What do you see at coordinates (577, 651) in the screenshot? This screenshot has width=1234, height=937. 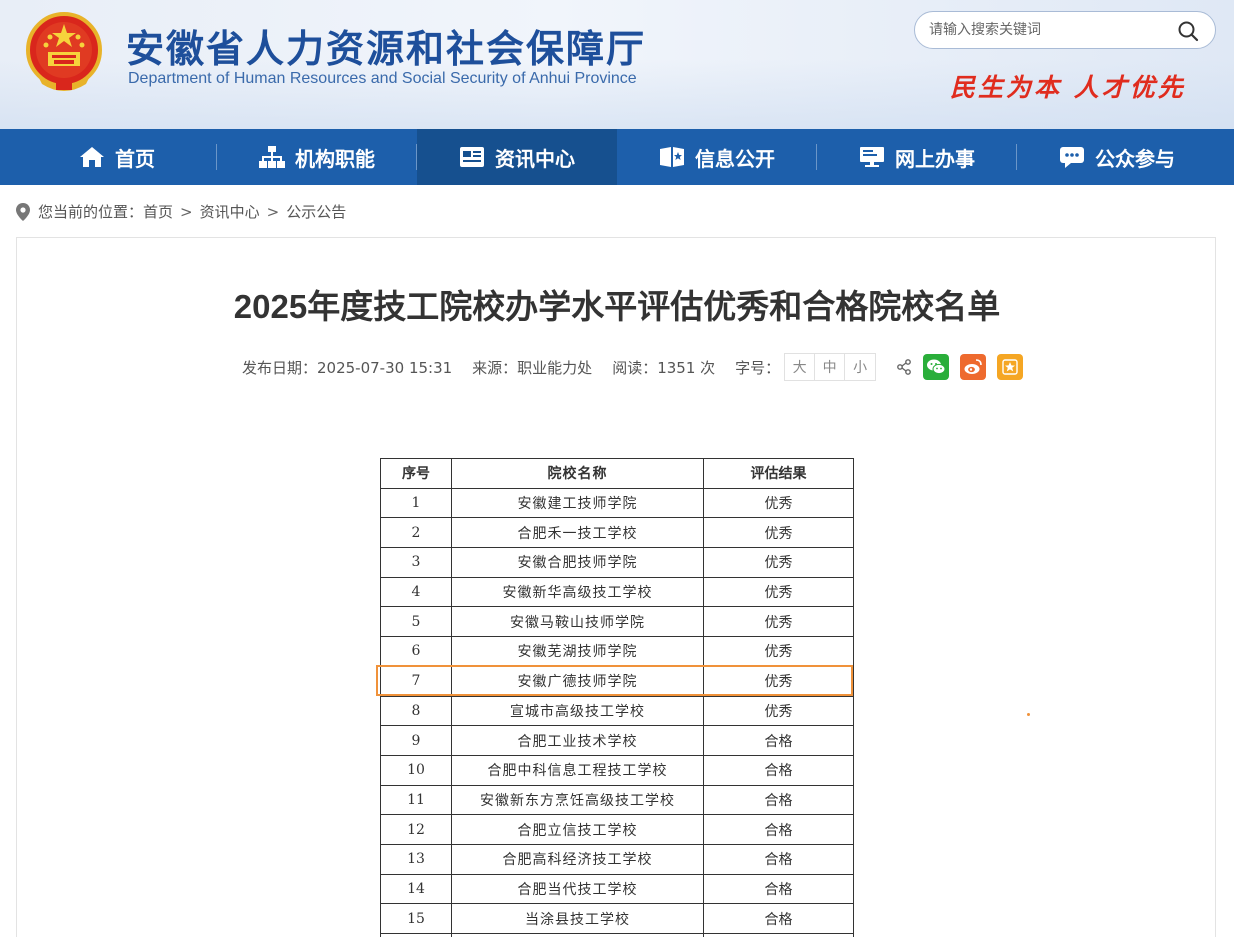 I see `cell-school-name: 安徽芜湖技师学院` at bounding box center [577, 651].